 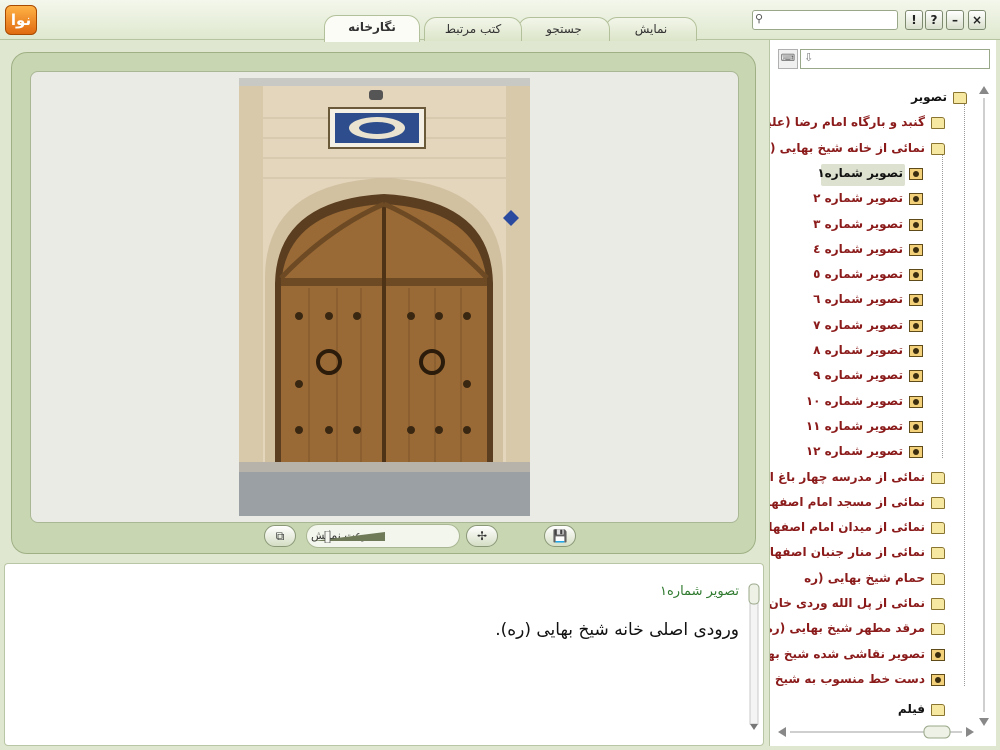 I want to click on fit-screen-button: ✢, so click(x=482, y=536).